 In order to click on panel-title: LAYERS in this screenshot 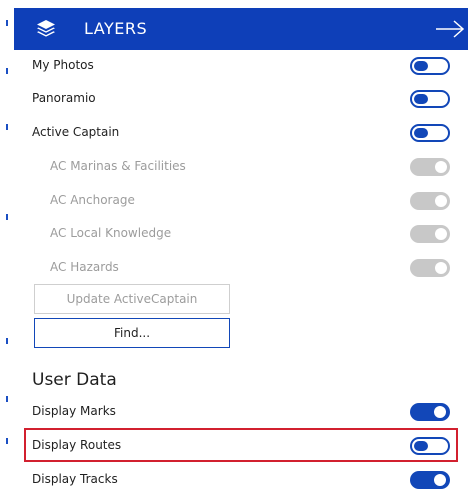, I will do `click(116, 28)`.